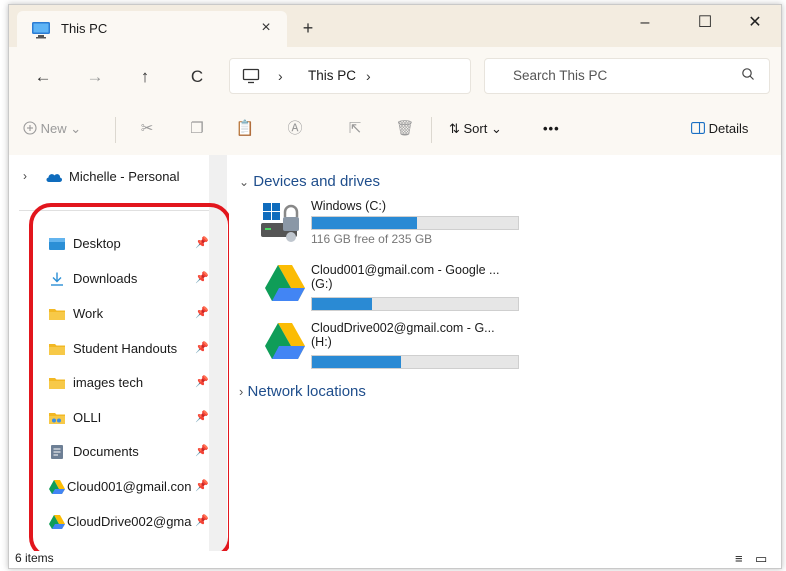 This screenshot has height=571, width=786. I want to click on address-bar: › This PC ›, so click(350, 76).